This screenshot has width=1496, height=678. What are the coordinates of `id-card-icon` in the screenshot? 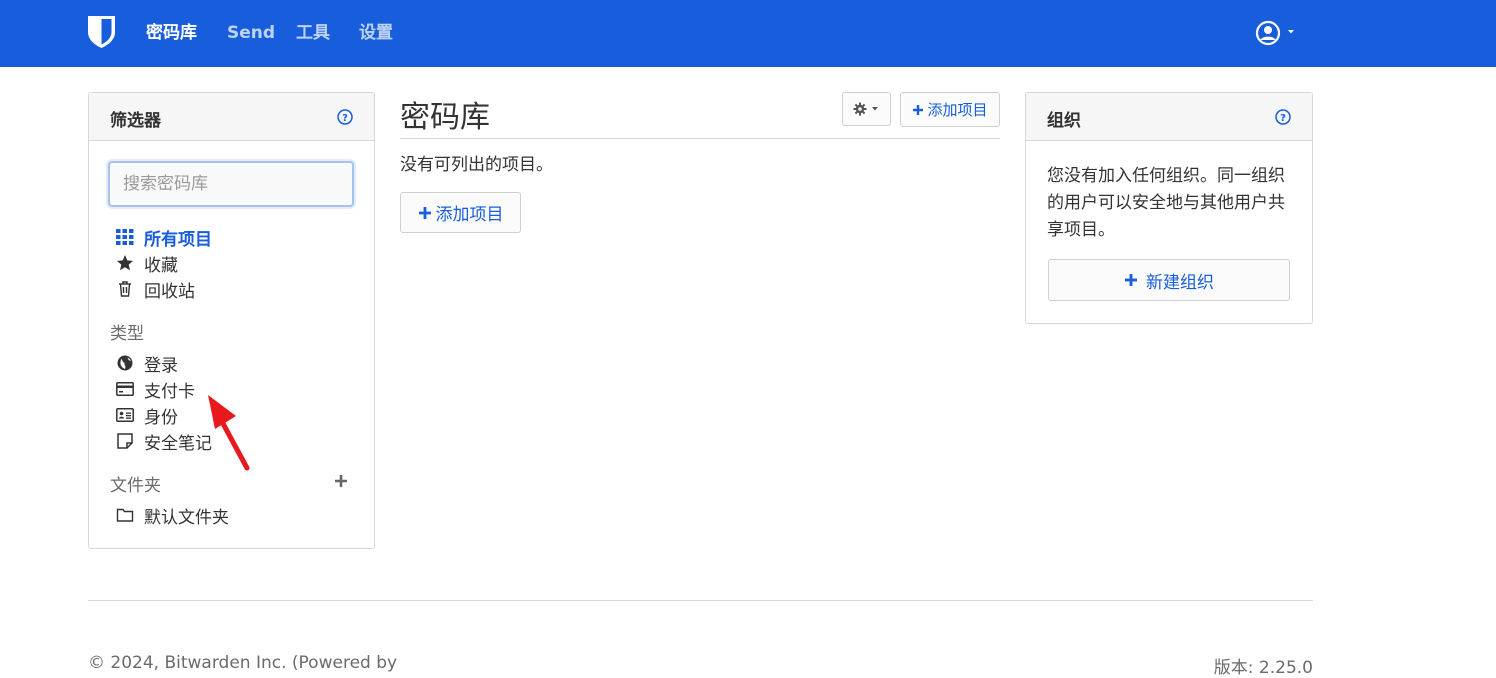 It's located at (125, 415).